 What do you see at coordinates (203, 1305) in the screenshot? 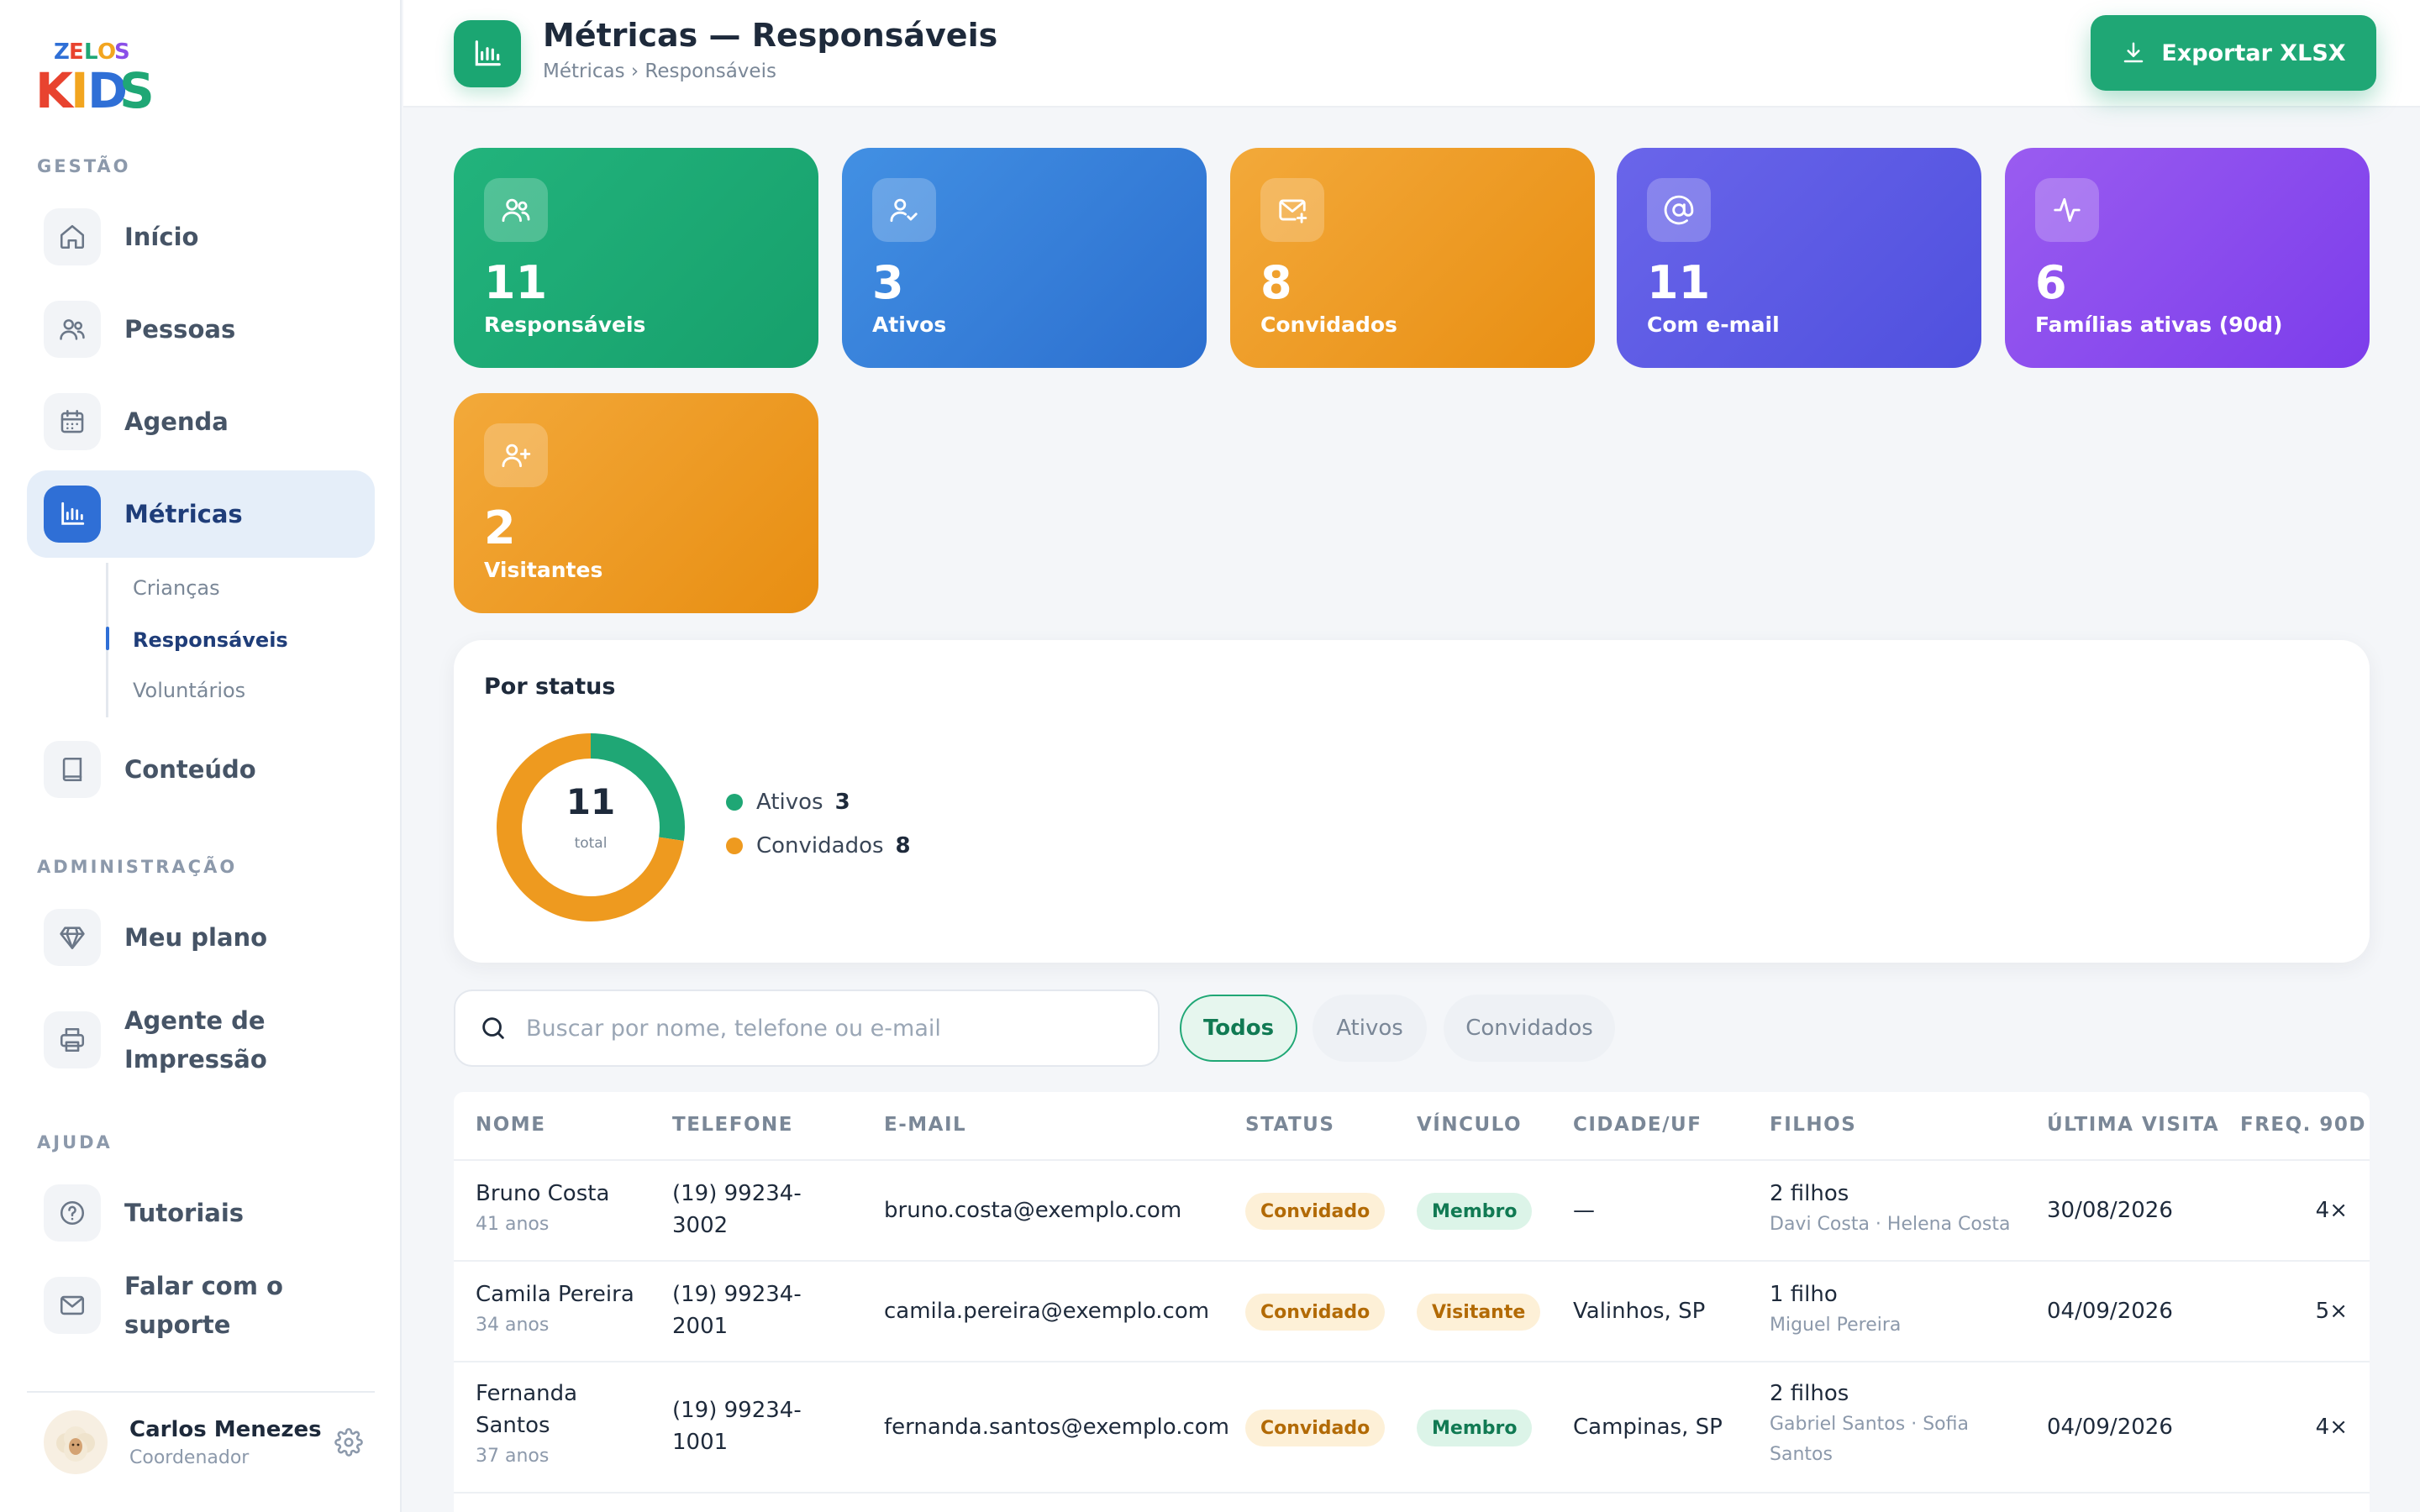
I see `sidebar-item-label: Falar com o suporte` at bounding box center [203, 1305].